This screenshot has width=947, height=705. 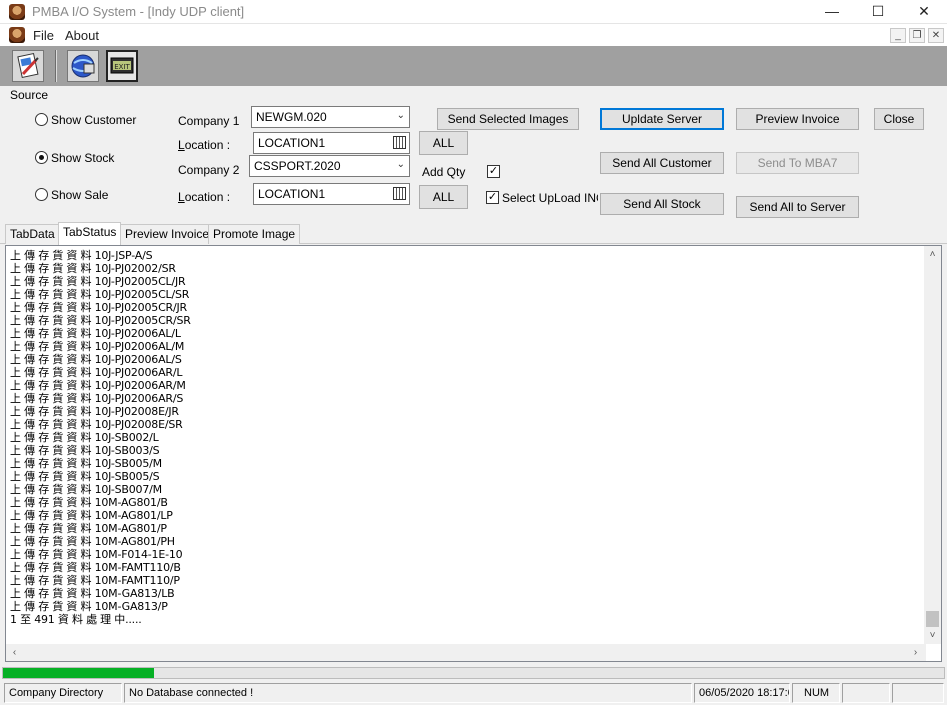 I want to click on log-line: 上 傳 存 貨 資 料 10M-GA813/LB, so click(x=92, y=593).